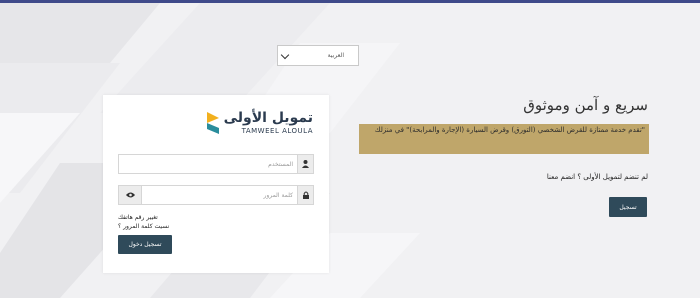 This screenshot has width=700, height=298. What do you see at coordinates (143, 226) in the screenshot?
I see `forgot-password-link: نسيت كلمة المرور ؟` at bounding box center [143, 226].